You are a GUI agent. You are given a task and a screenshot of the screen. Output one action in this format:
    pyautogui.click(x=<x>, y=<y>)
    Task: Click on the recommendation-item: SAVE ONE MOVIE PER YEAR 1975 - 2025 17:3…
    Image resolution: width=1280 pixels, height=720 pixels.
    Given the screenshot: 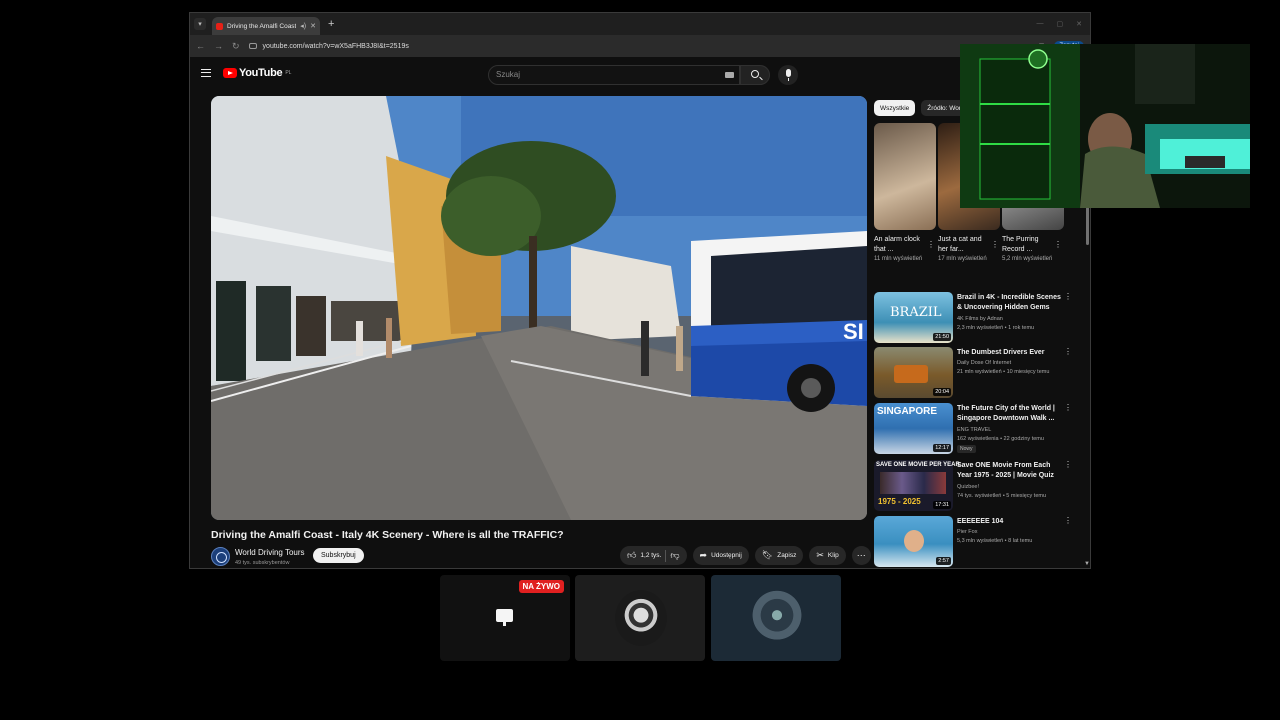 What is the action you would take?
    pyautogui.click(x=974, y=486)
    